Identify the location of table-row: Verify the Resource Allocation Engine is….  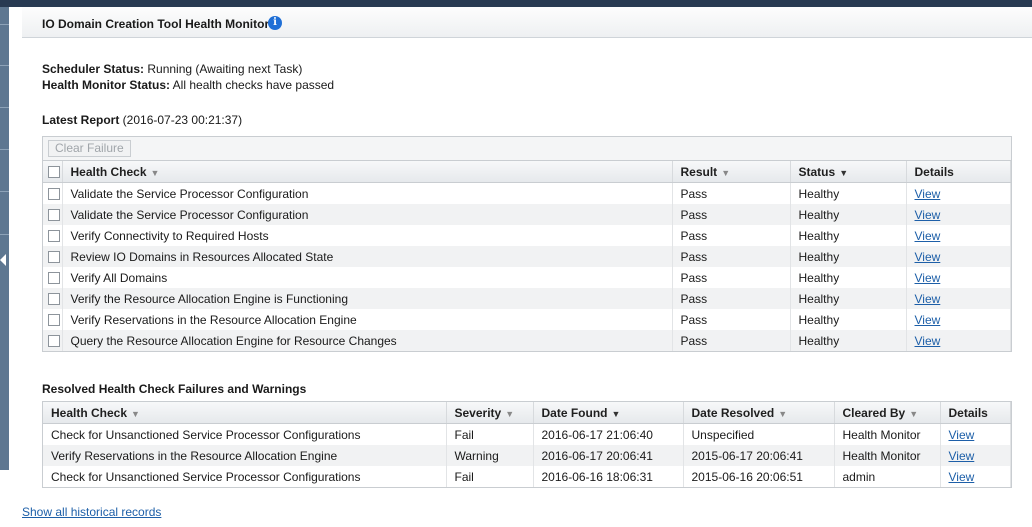
(527, 298).